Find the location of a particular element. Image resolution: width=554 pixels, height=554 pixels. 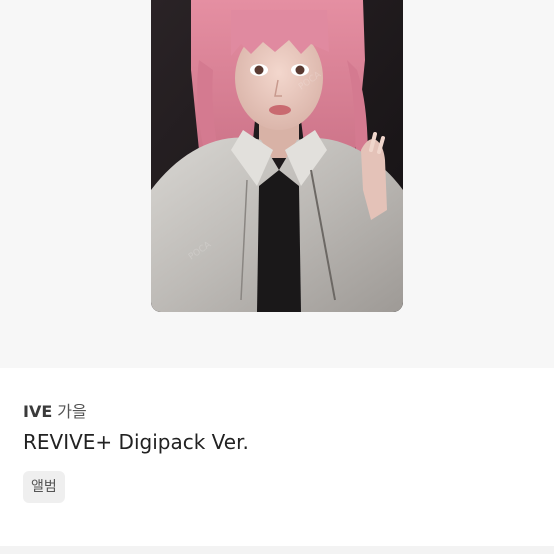

album-title: REVIVE+ Digipack Ver. is located at coordinates (136, 442).